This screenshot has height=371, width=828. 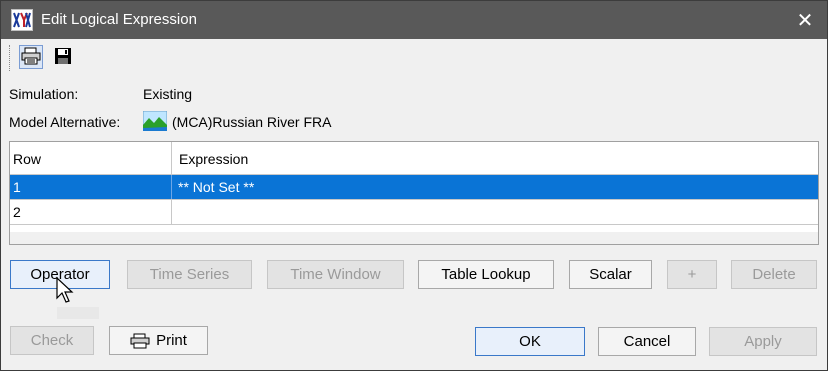 I want to click on close-button: ✕, so click(x=805, y=20).